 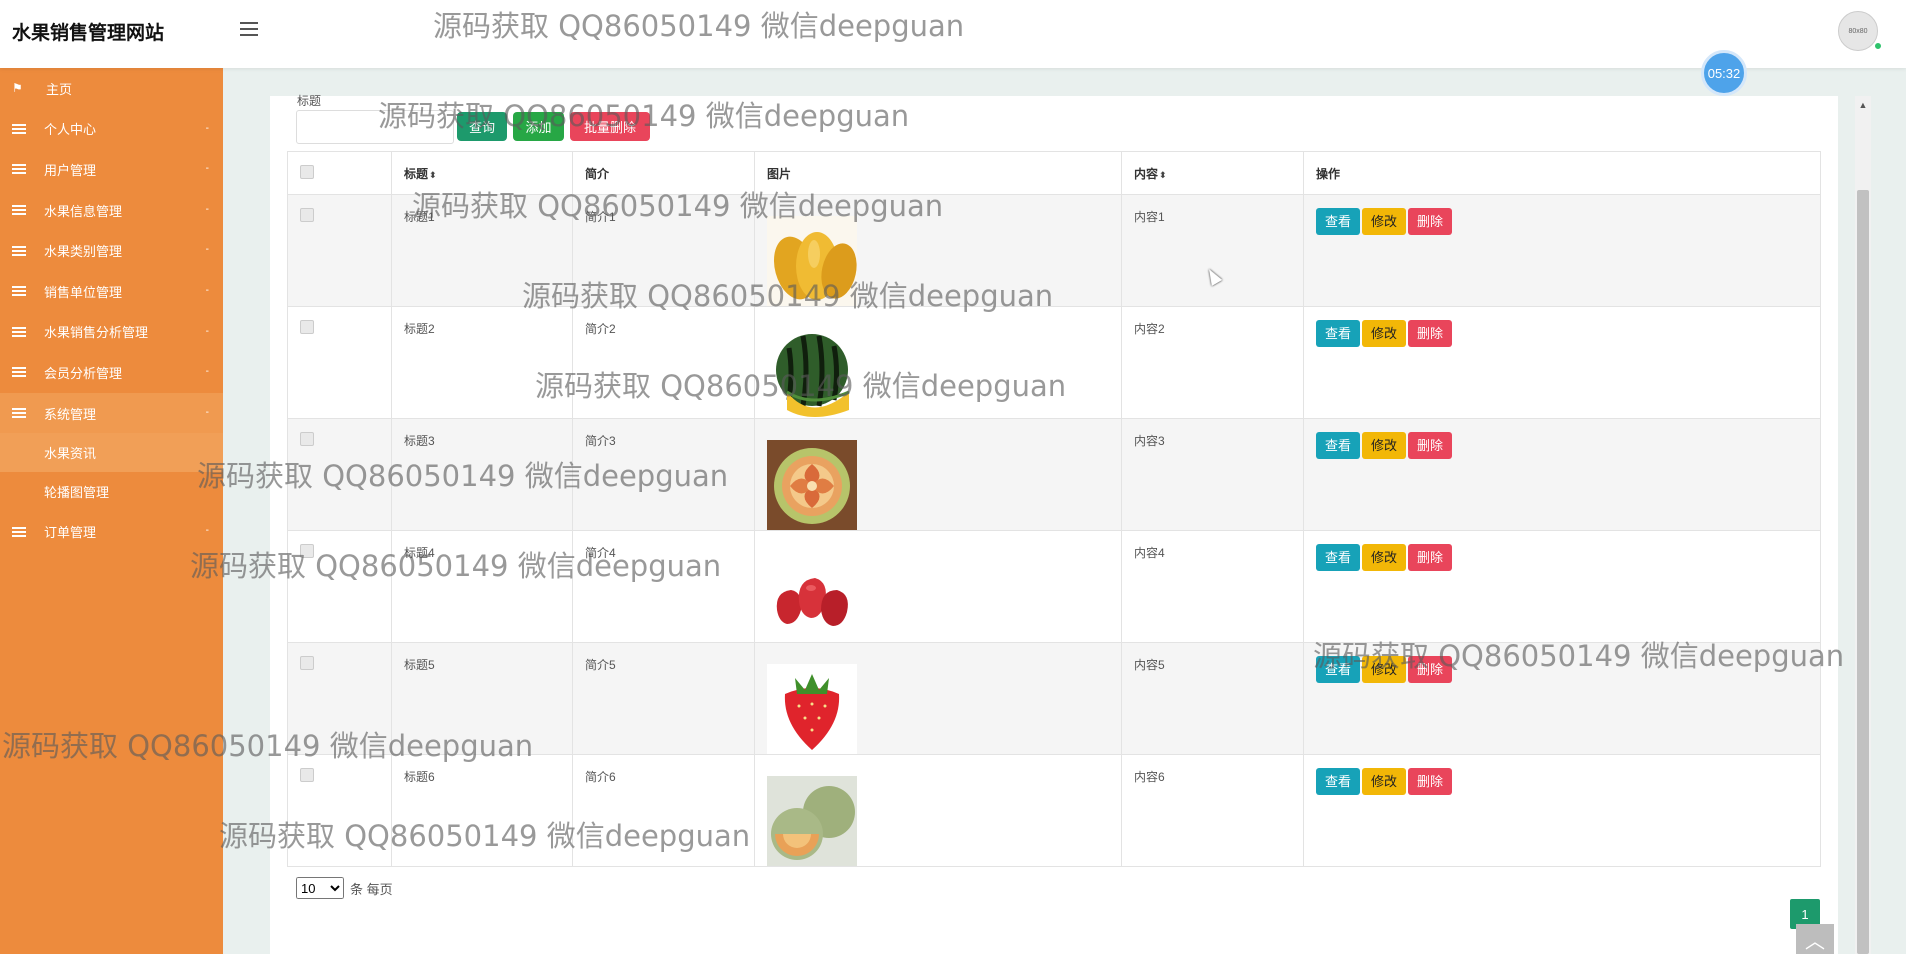 What do you see at coordinates (111, 453) in the screenshot?
I see `sidebar-subitem-fruit-news: 水果资讯` at bounding box center [111, 453].